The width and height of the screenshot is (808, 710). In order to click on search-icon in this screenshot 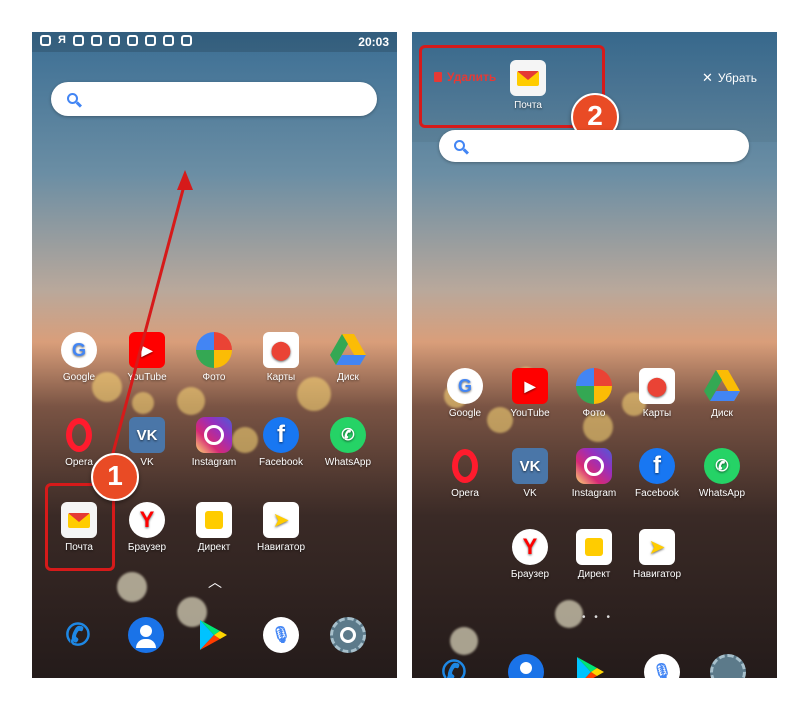, I will do `click(459, 145)`.